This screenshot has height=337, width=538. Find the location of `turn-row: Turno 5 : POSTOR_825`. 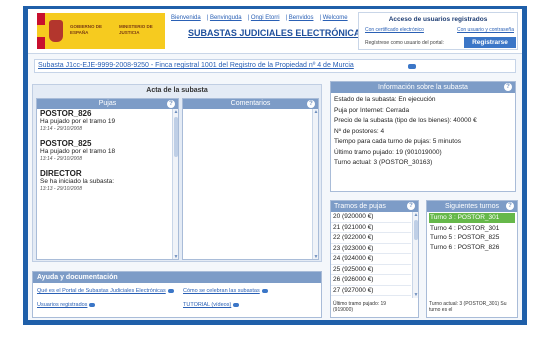

turn-row: Turno 5 : POSTOR_825 is located at coordinates (465, 237).